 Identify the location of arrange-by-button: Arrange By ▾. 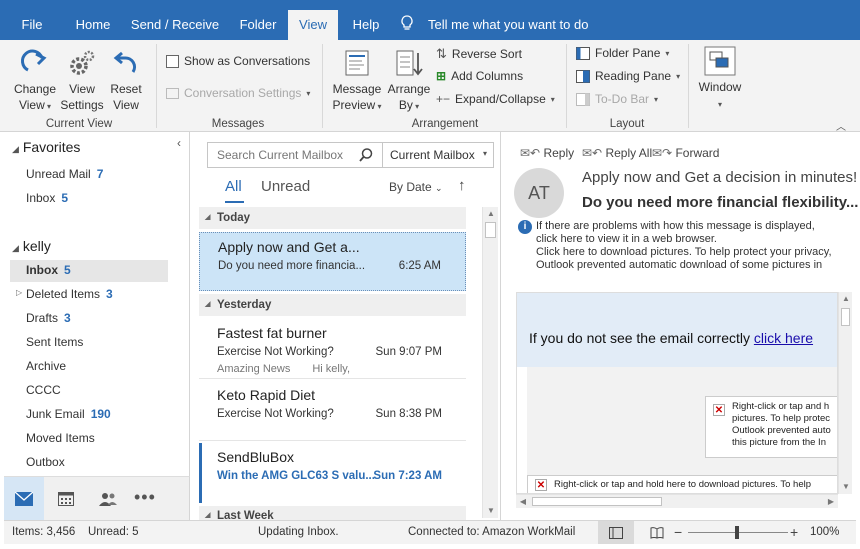
(409, 81).